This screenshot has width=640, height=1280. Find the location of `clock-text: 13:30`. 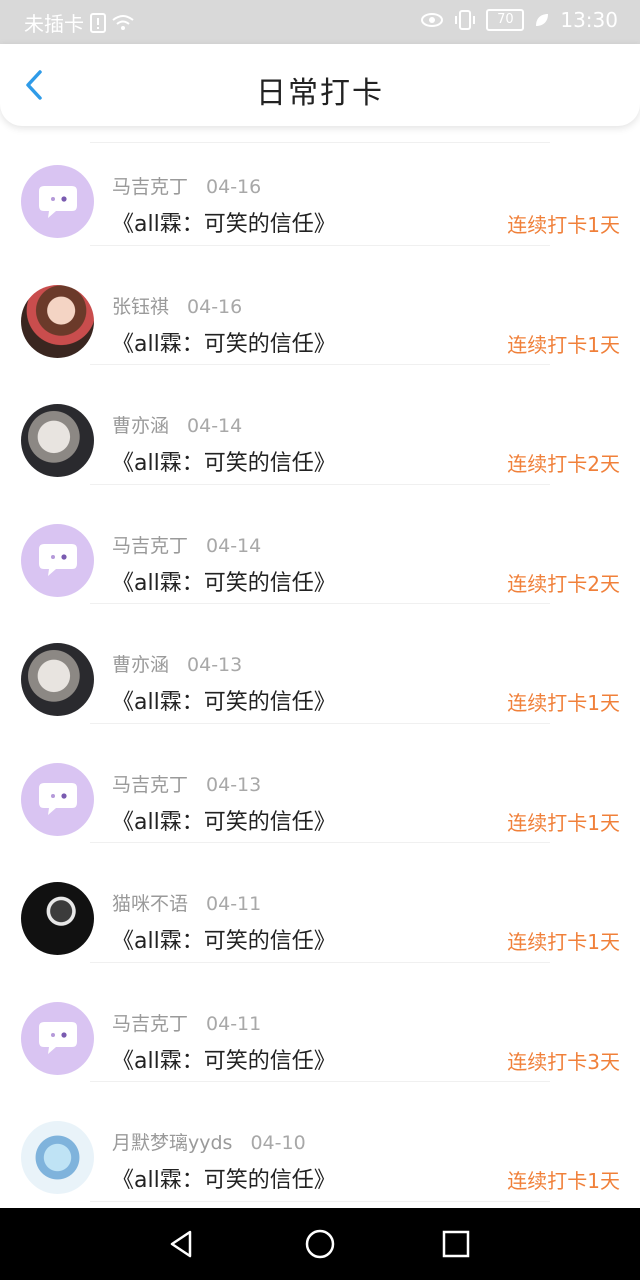

clock-text: 13:30 is located at coordinates (589, 20).